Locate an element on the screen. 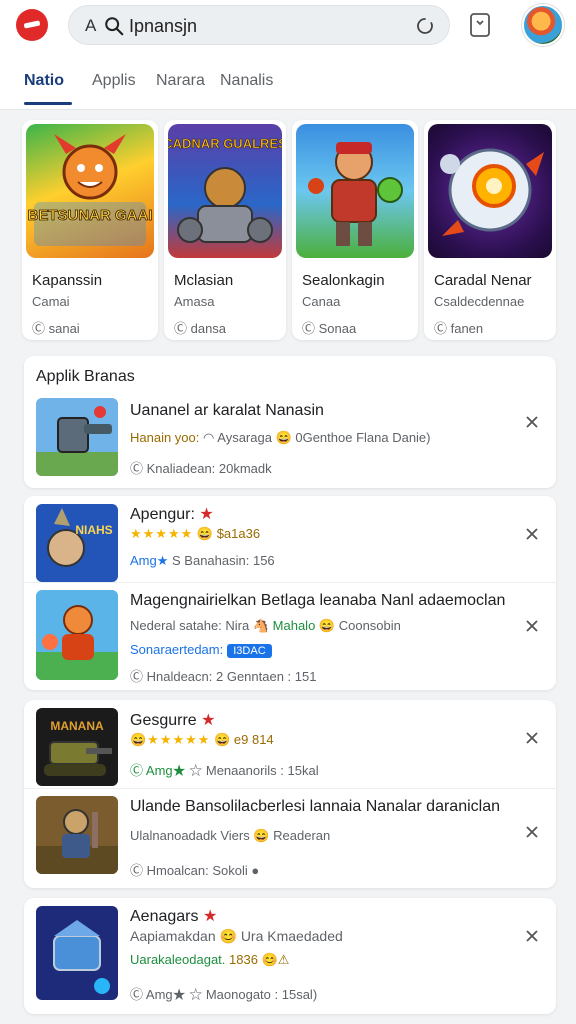 The width and height of the screenshot is (576, 1024). status-badge: I3DAC is located at coordinates (249, 651).